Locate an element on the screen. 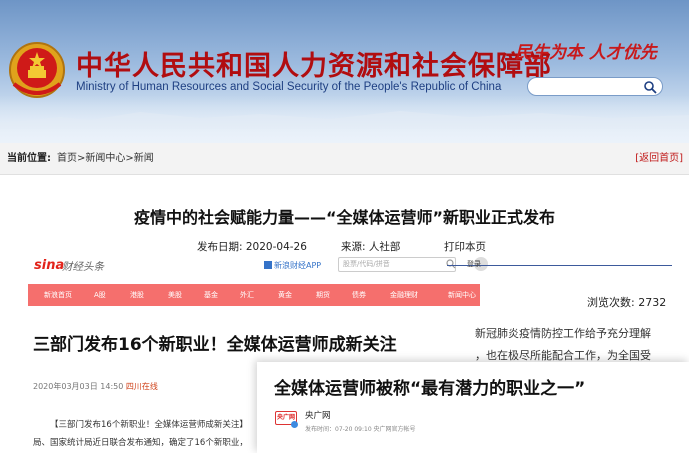  nav-item: 新浪首页 is located at coordinates (58, 295).